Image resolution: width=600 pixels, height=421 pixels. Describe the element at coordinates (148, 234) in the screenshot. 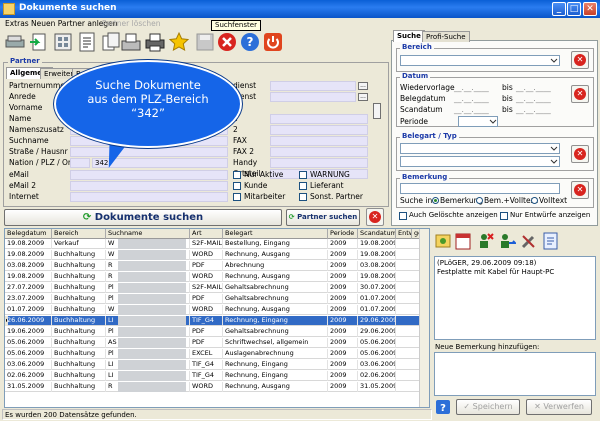

I see `col-suchname: Suchname` at that location.